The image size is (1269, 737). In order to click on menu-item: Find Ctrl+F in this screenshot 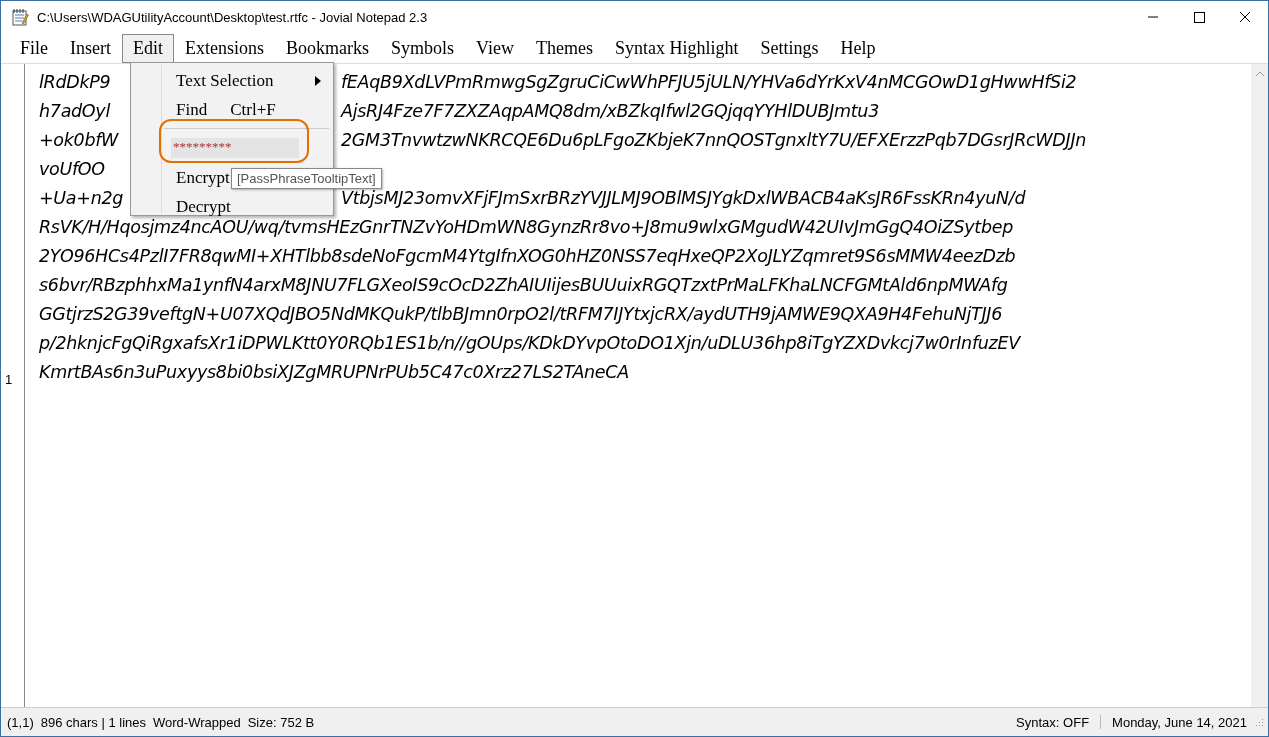, I will do `click(232, 109)`.